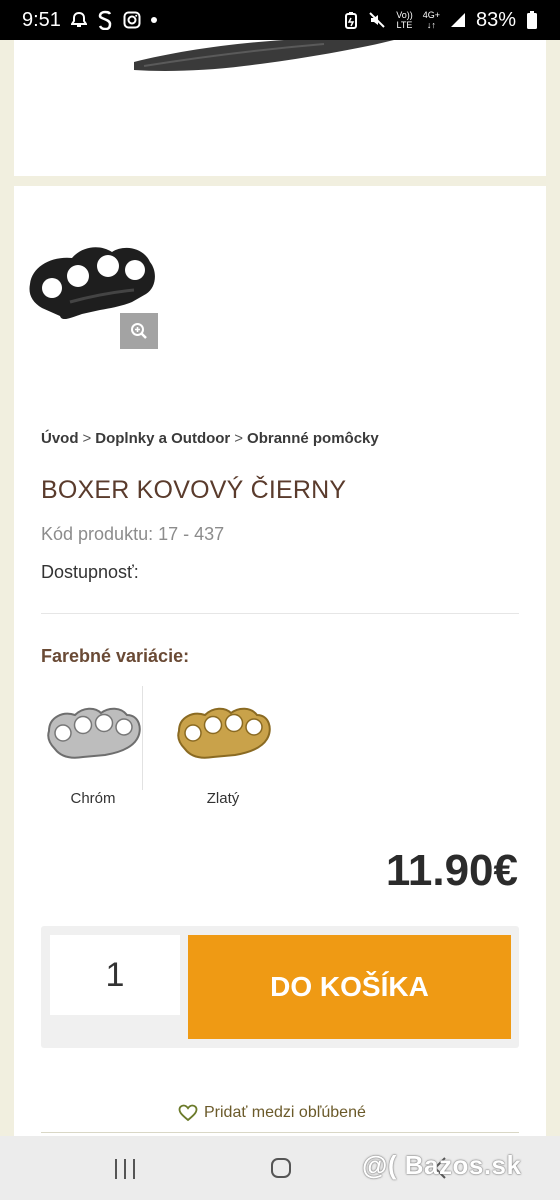  I want to click on status-left: 9:51, so click(89, 20).